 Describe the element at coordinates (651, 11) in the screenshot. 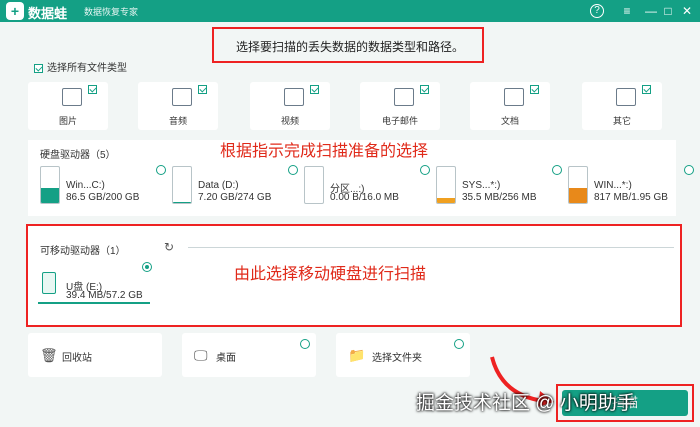

I see `minimize-icon: —` at that location.